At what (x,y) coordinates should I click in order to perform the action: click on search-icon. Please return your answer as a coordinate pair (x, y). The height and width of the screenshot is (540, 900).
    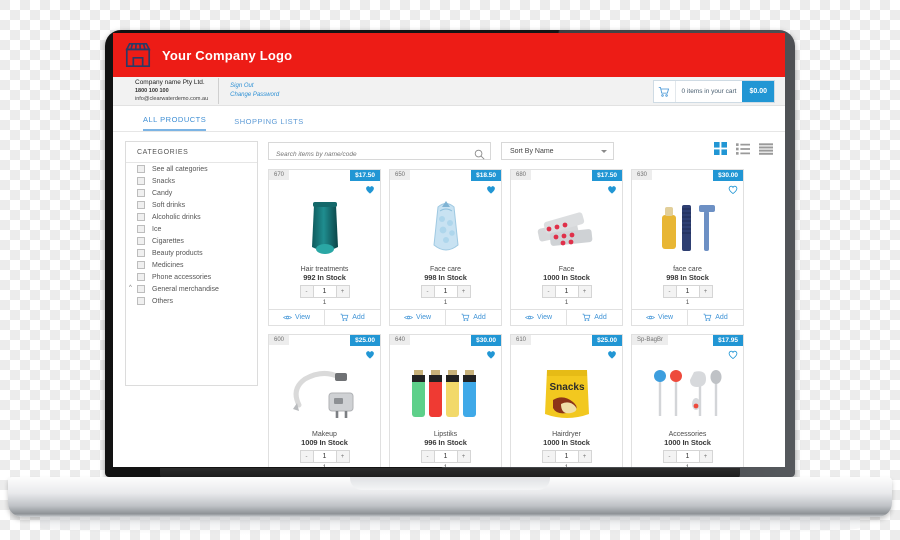
    Looking at the image, I should click on (479, 156).